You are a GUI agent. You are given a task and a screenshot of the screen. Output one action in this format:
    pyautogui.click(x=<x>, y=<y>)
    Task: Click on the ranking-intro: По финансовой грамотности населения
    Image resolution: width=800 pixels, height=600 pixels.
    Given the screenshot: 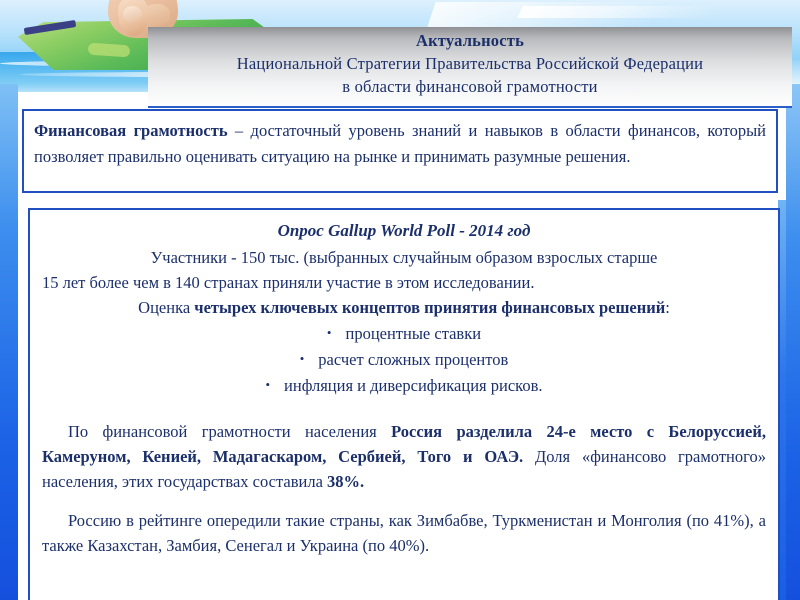 What is the action you would take?
    pyautogui.click(x=230, y=431)
    